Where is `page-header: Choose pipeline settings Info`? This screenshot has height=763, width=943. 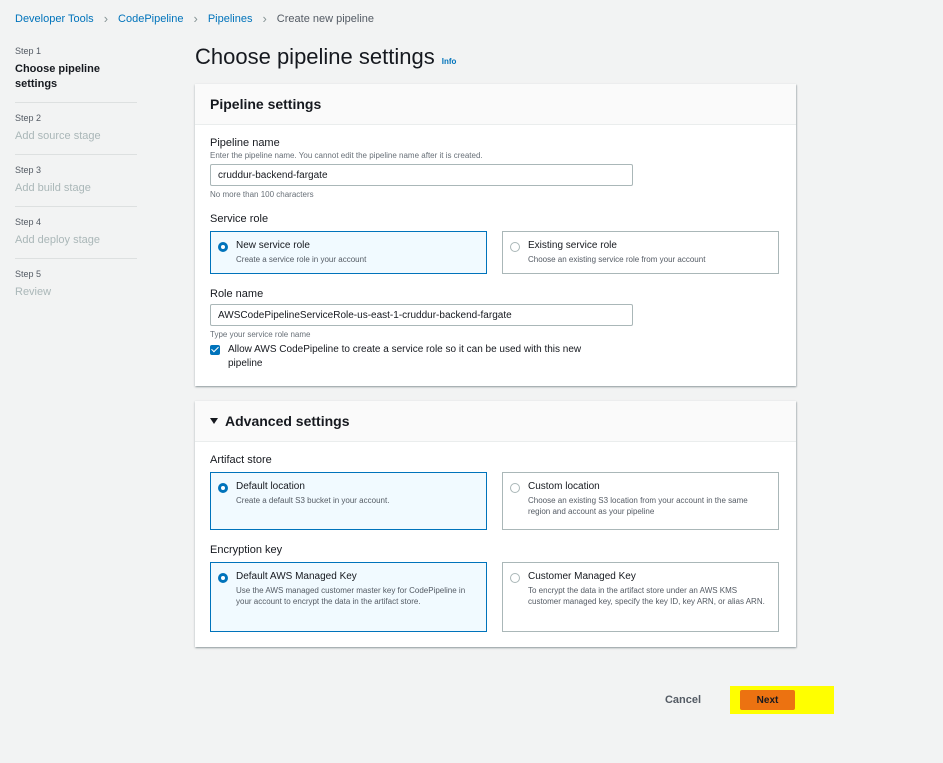
page-header: Choose pipeline settings Info is located at coordinates (495, 57).